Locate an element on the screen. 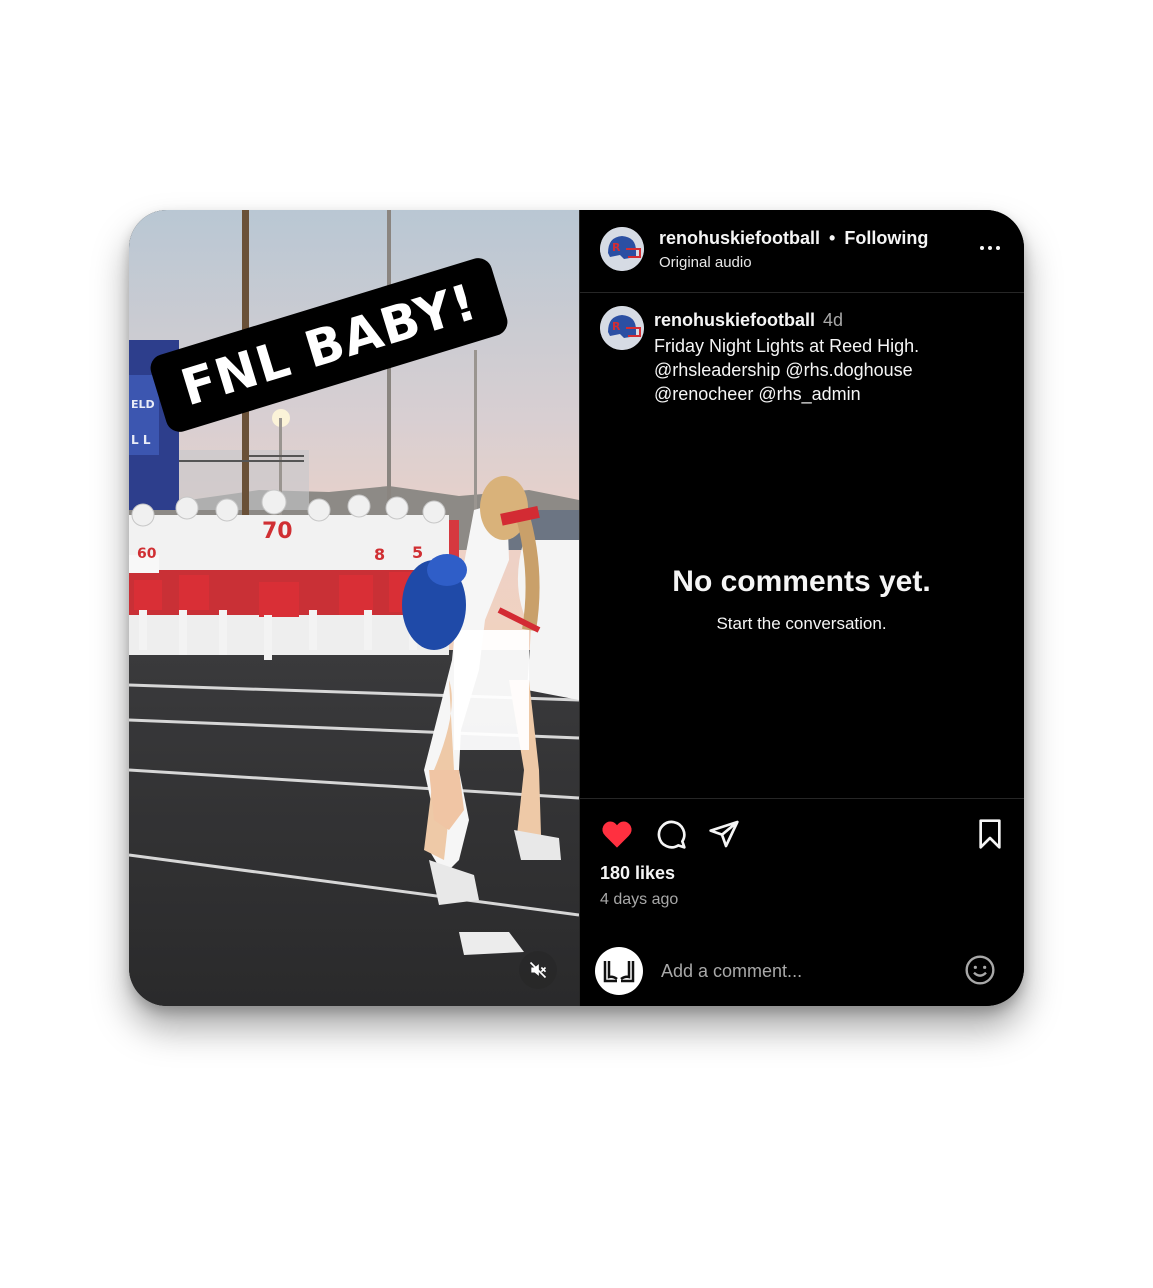 This screenshot has width=1153, height=1288. speaker-muted-icon is located at coordinates (538, 970).